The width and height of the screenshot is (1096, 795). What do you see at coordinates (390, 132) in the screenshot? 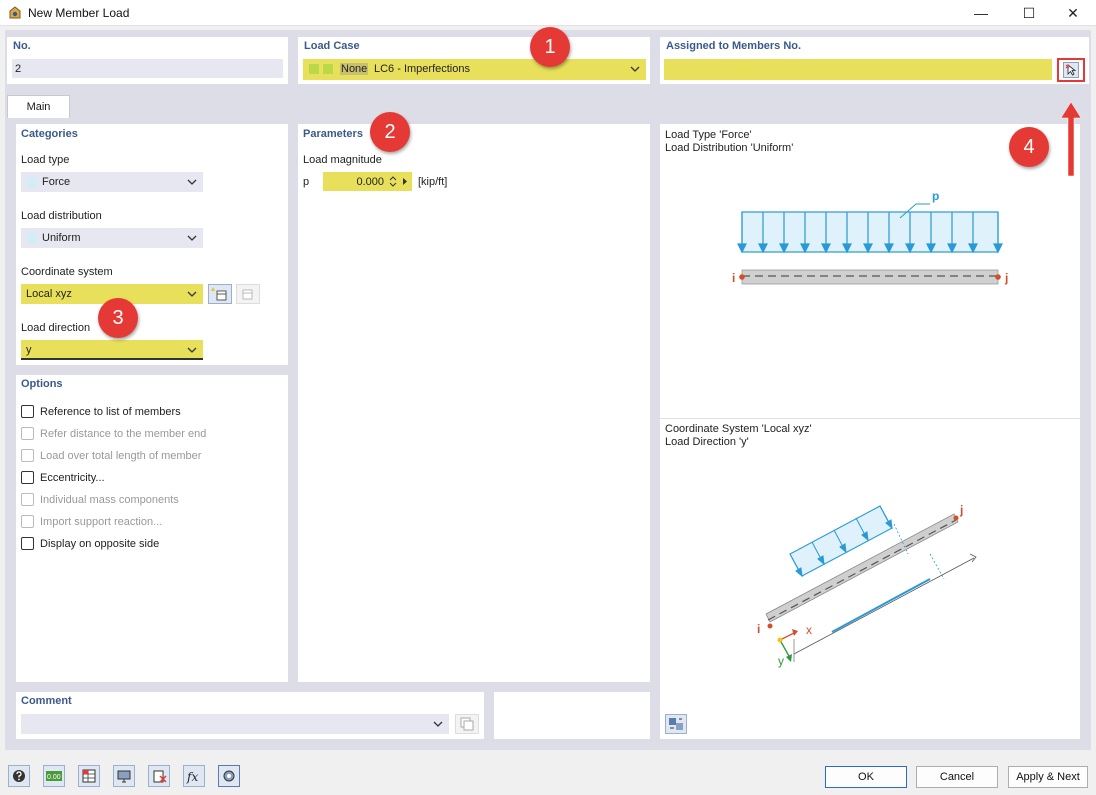
I see `callout-badge-2: 2` at bounding box center [390, 132].